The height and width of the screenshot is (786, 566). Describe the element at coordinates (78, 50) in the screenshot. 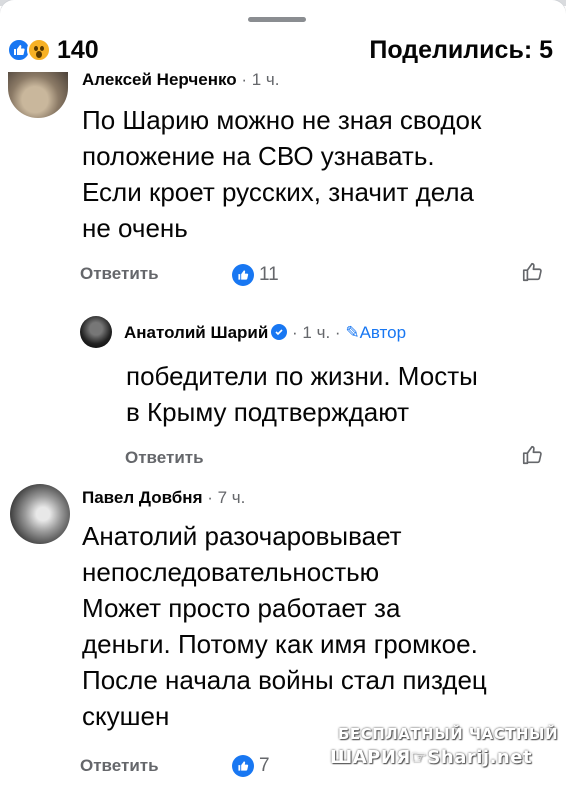

I see `reaction-total: 140` at that location.